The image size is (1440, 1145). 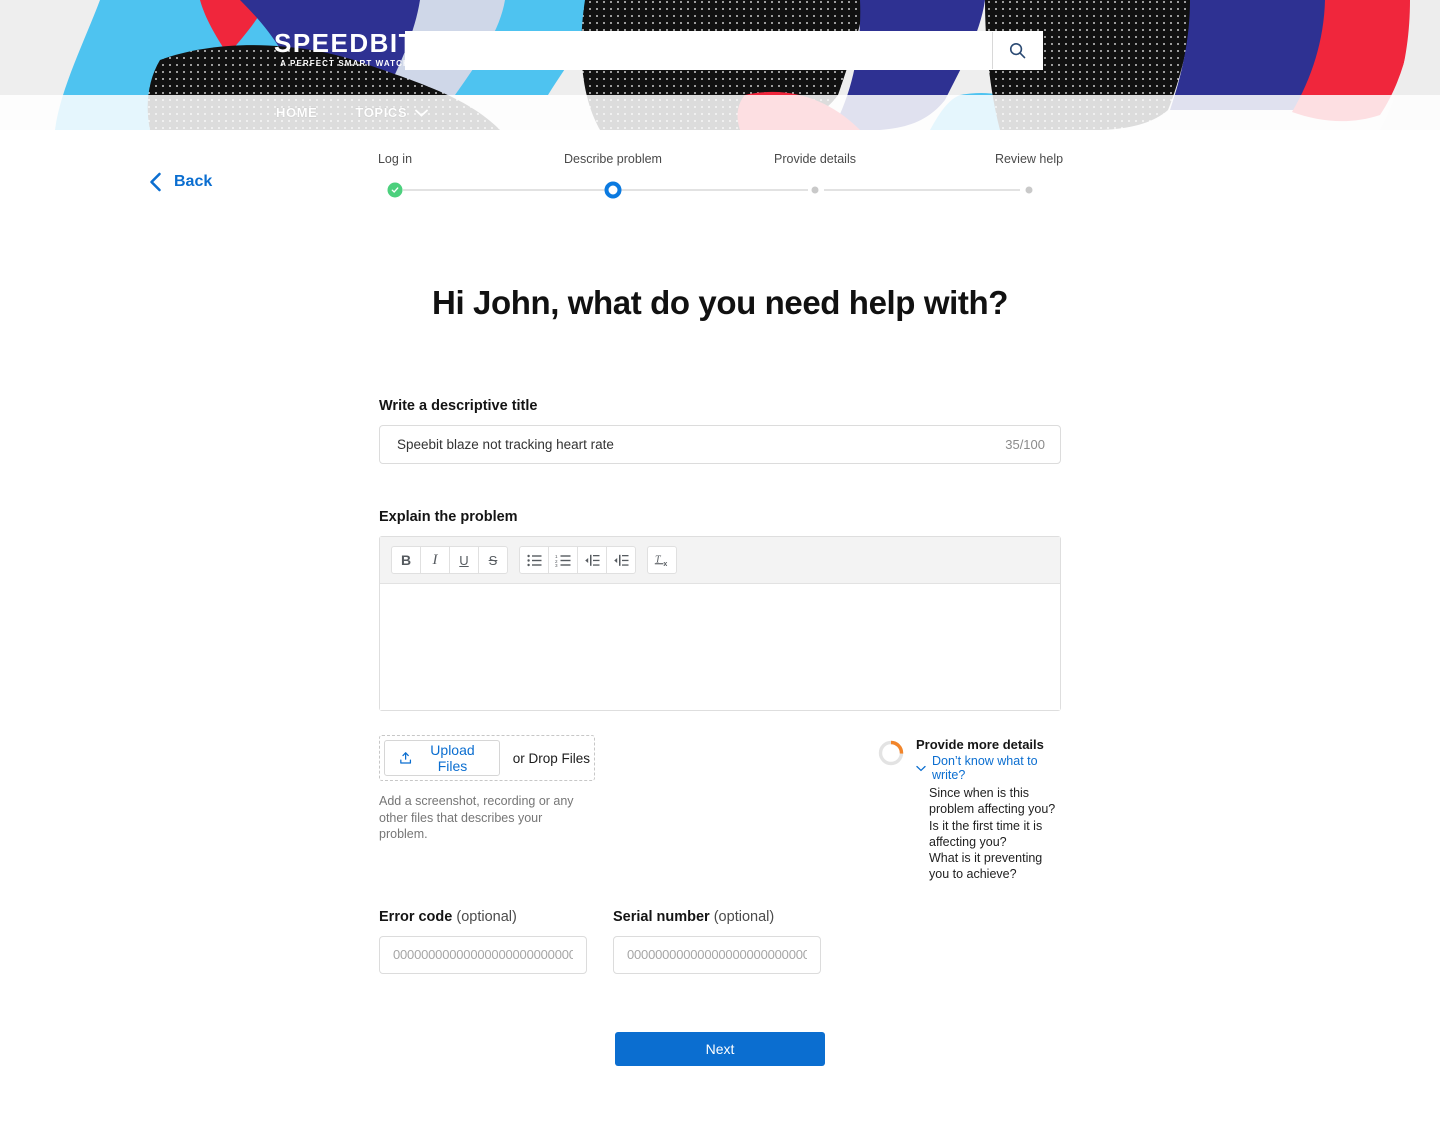 I want to click on serial-number-label-text: Serial number, so click(x=661, y=916).